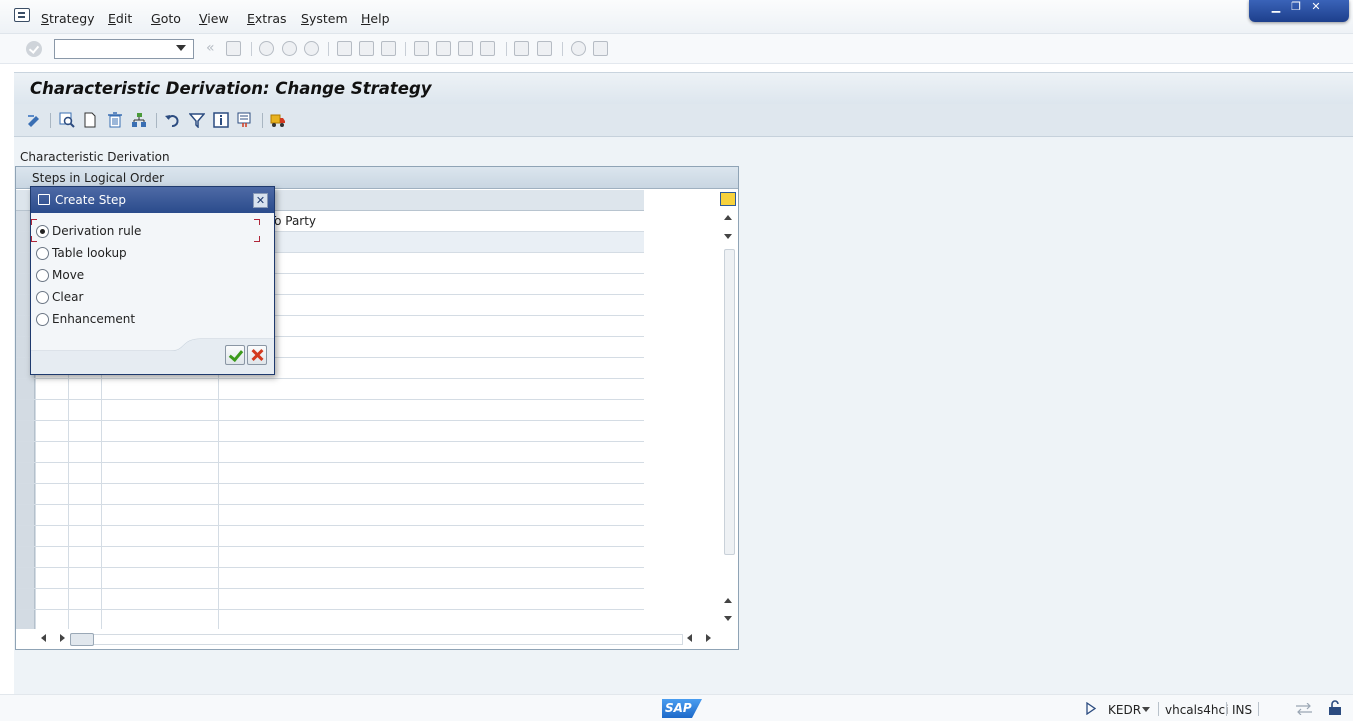 The width and height of the screenshot is (1353, 721). Describe the element at coordinates (67, 120) in the screenshot. I see `detail-icon` at that location.